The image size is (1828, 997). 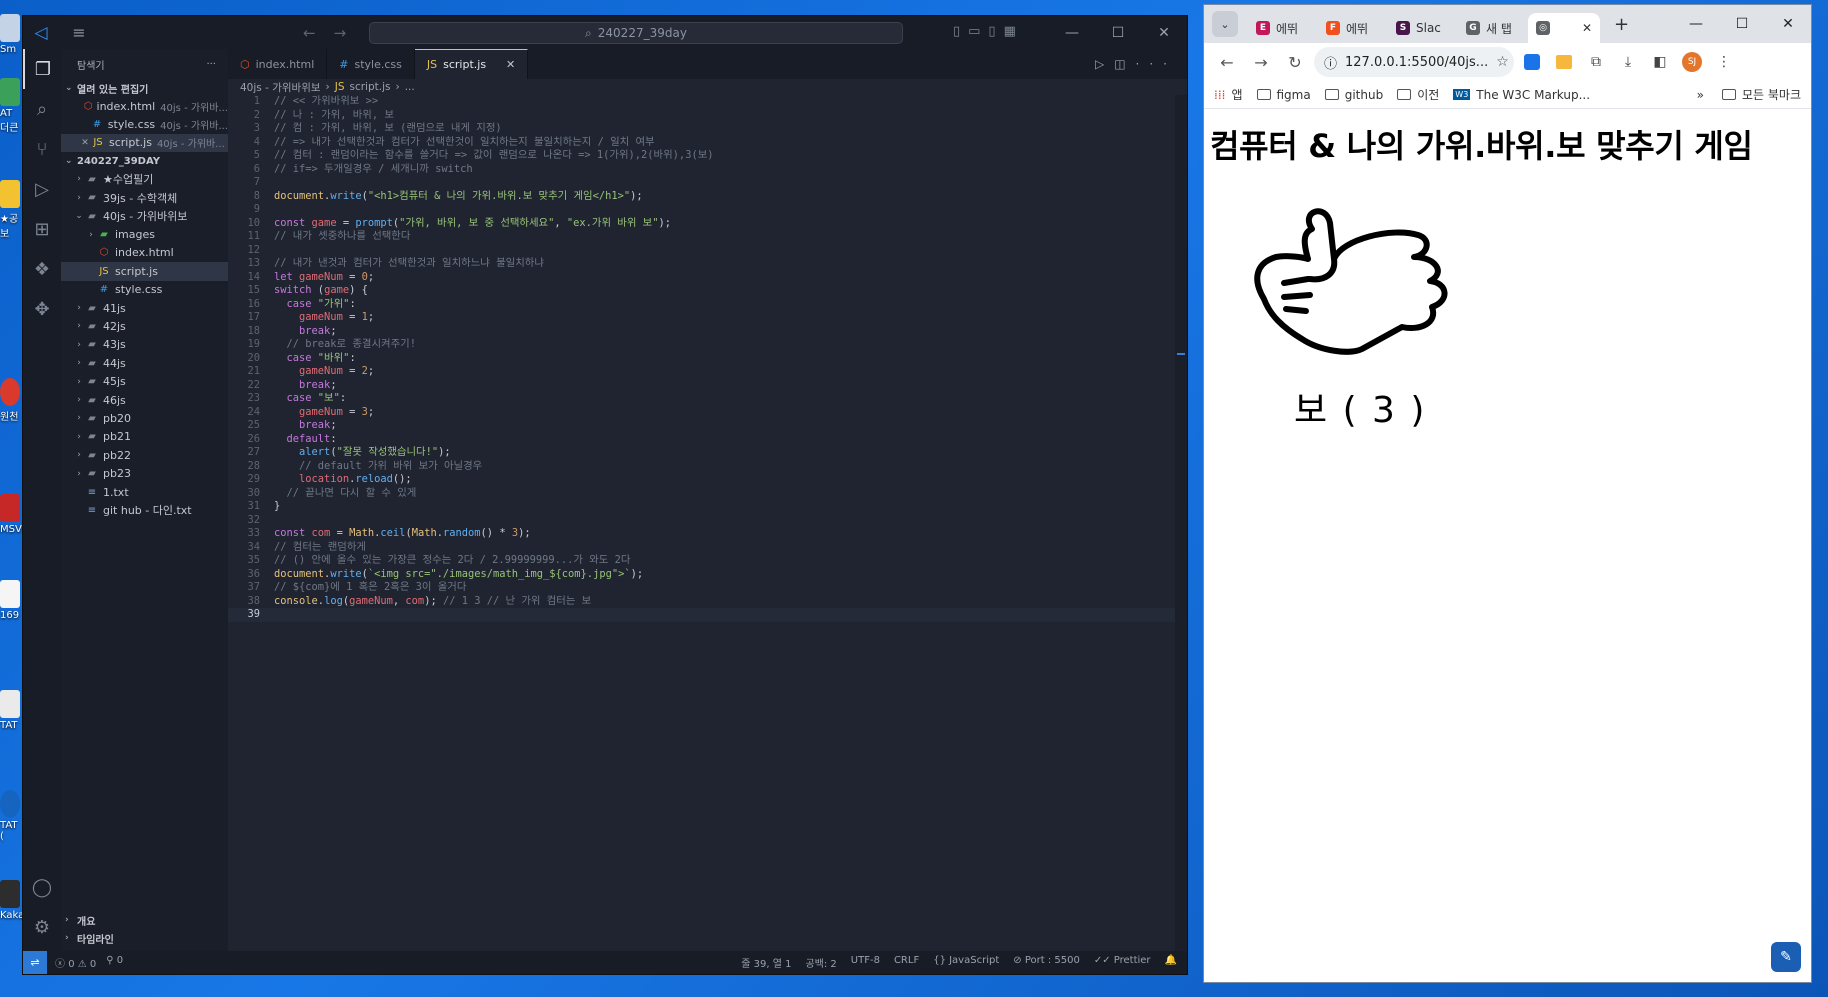 What do you see at coordinates (1353, 28) in the screenshot?
I see `browser-tab: F 에뛰` at bounding box center [1353, 28].